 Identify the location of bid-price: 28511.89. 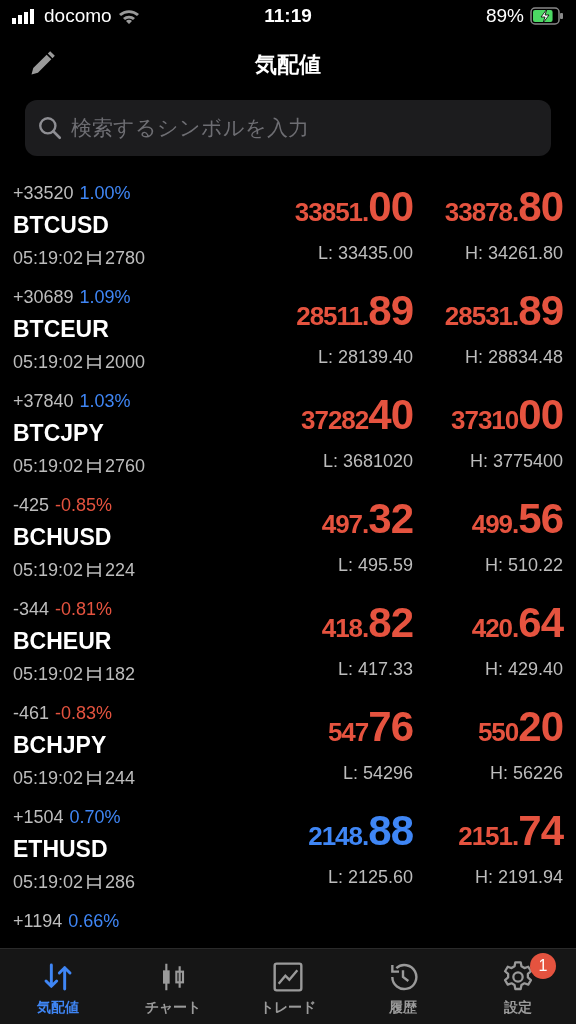
(354, 311).